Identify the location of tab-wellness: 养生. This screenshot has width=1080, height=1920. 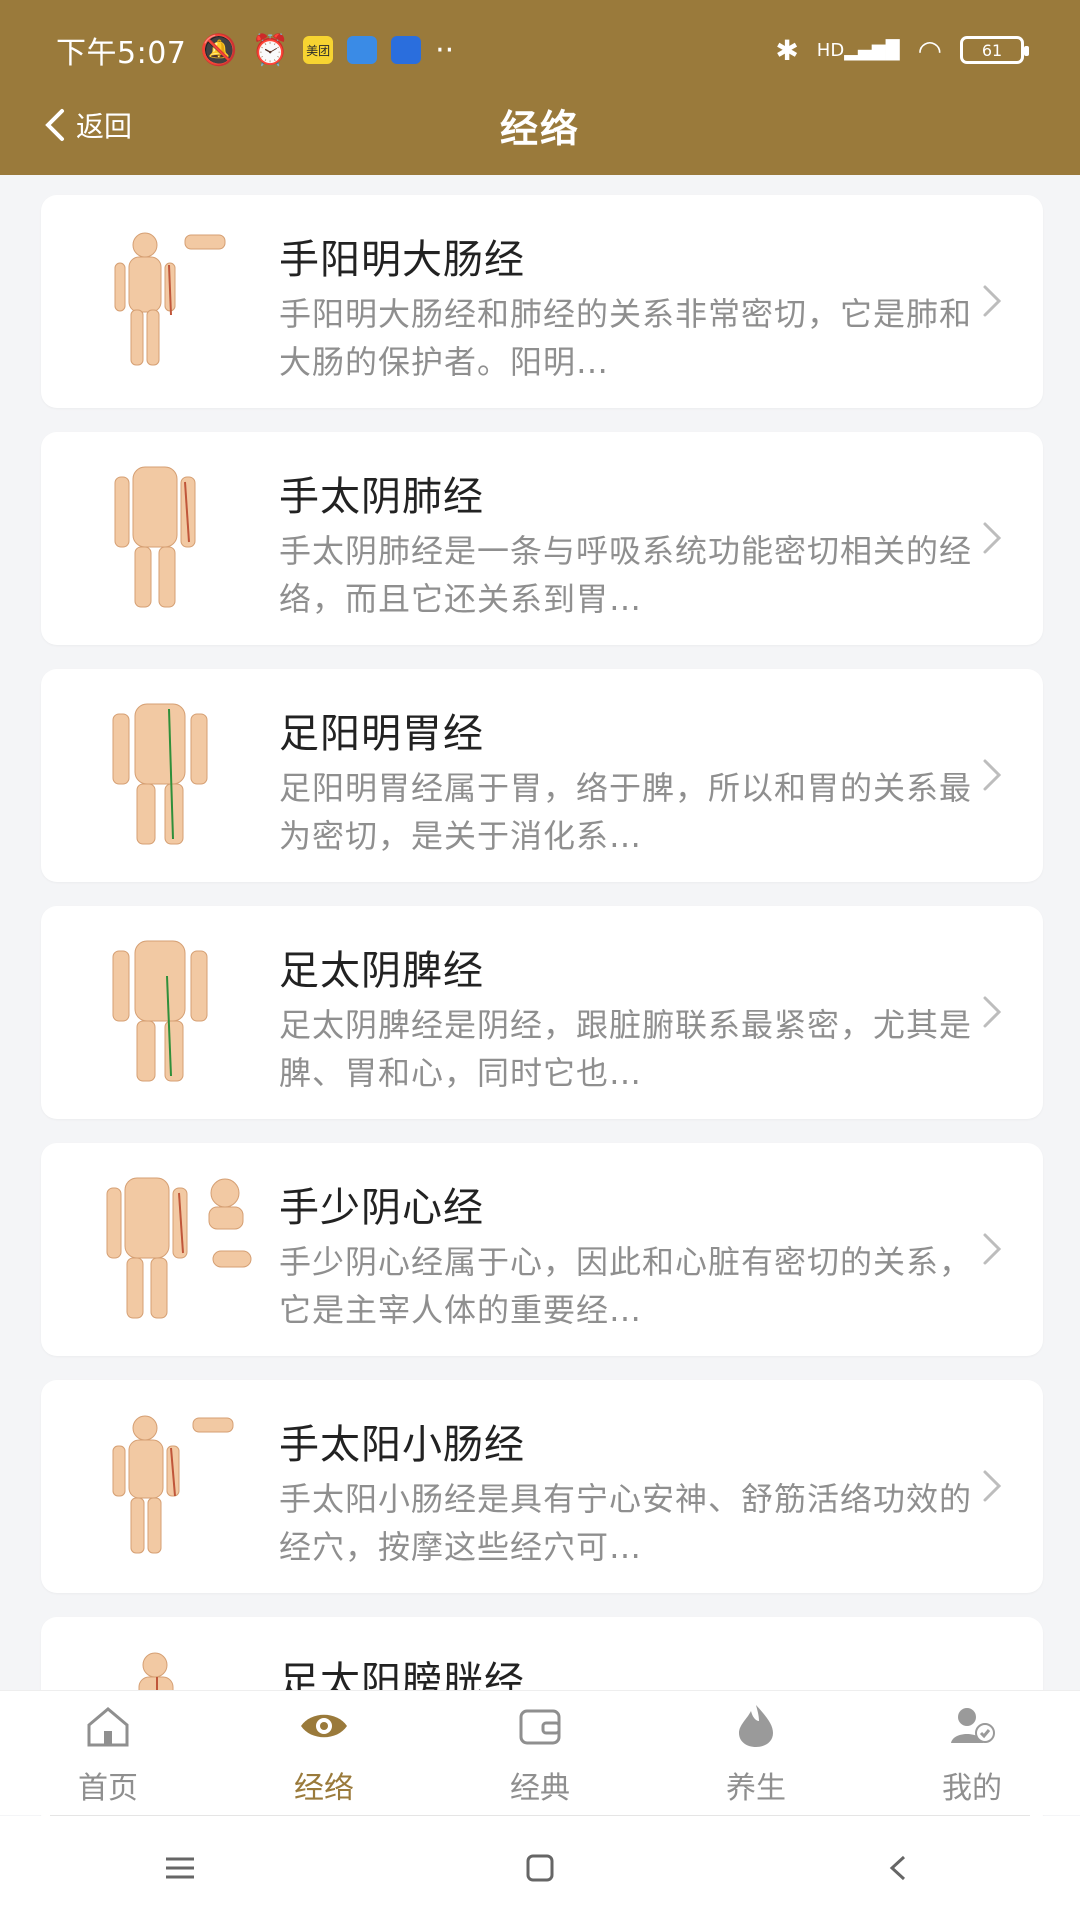
(756, 1753).